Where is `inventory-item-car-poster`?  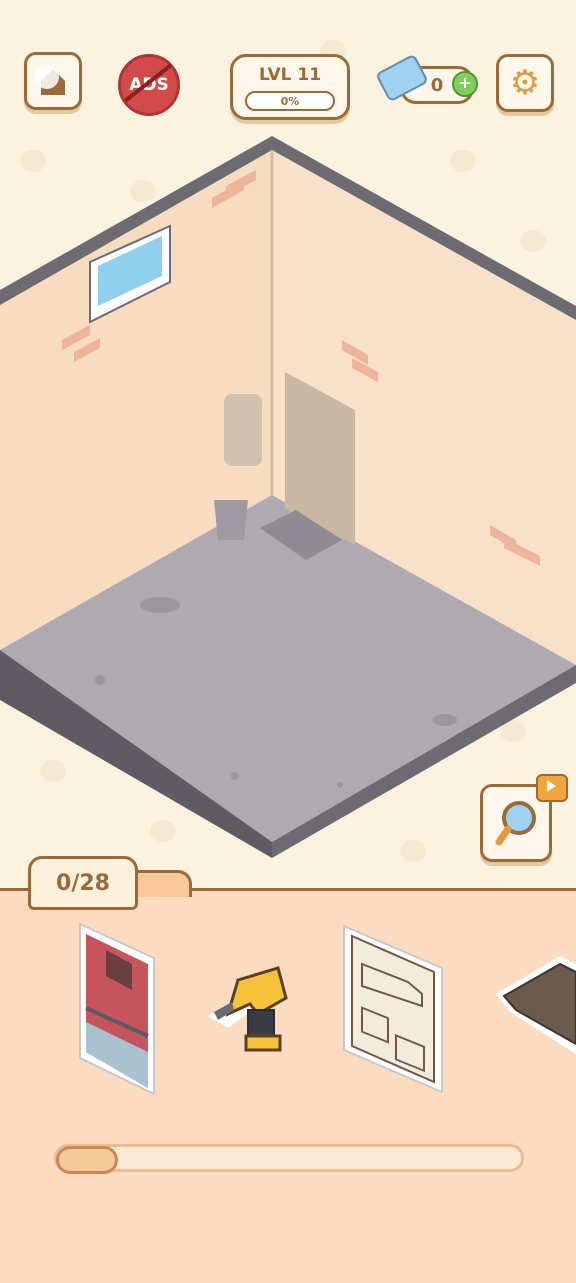 inventory-item-car-poster is located at coordinates (393, 1008).